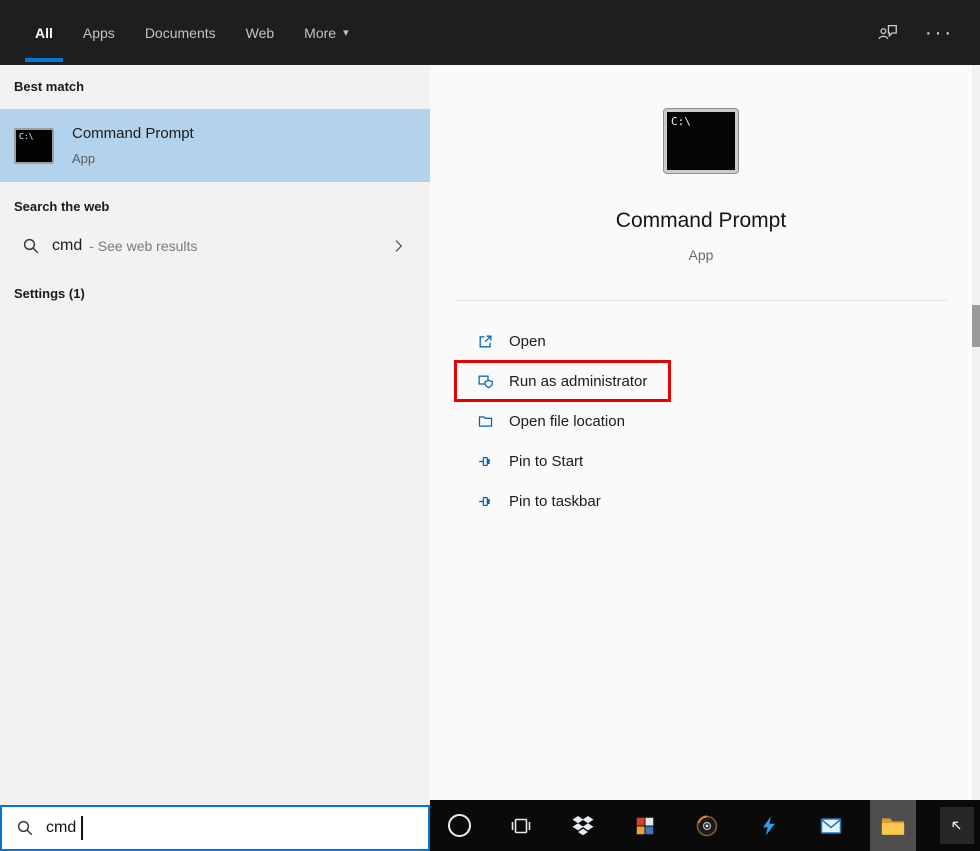  What do you see at coordinates (888, 33) in the screenshot?
I see `feedback-icon` at bounding box center [888, 33].